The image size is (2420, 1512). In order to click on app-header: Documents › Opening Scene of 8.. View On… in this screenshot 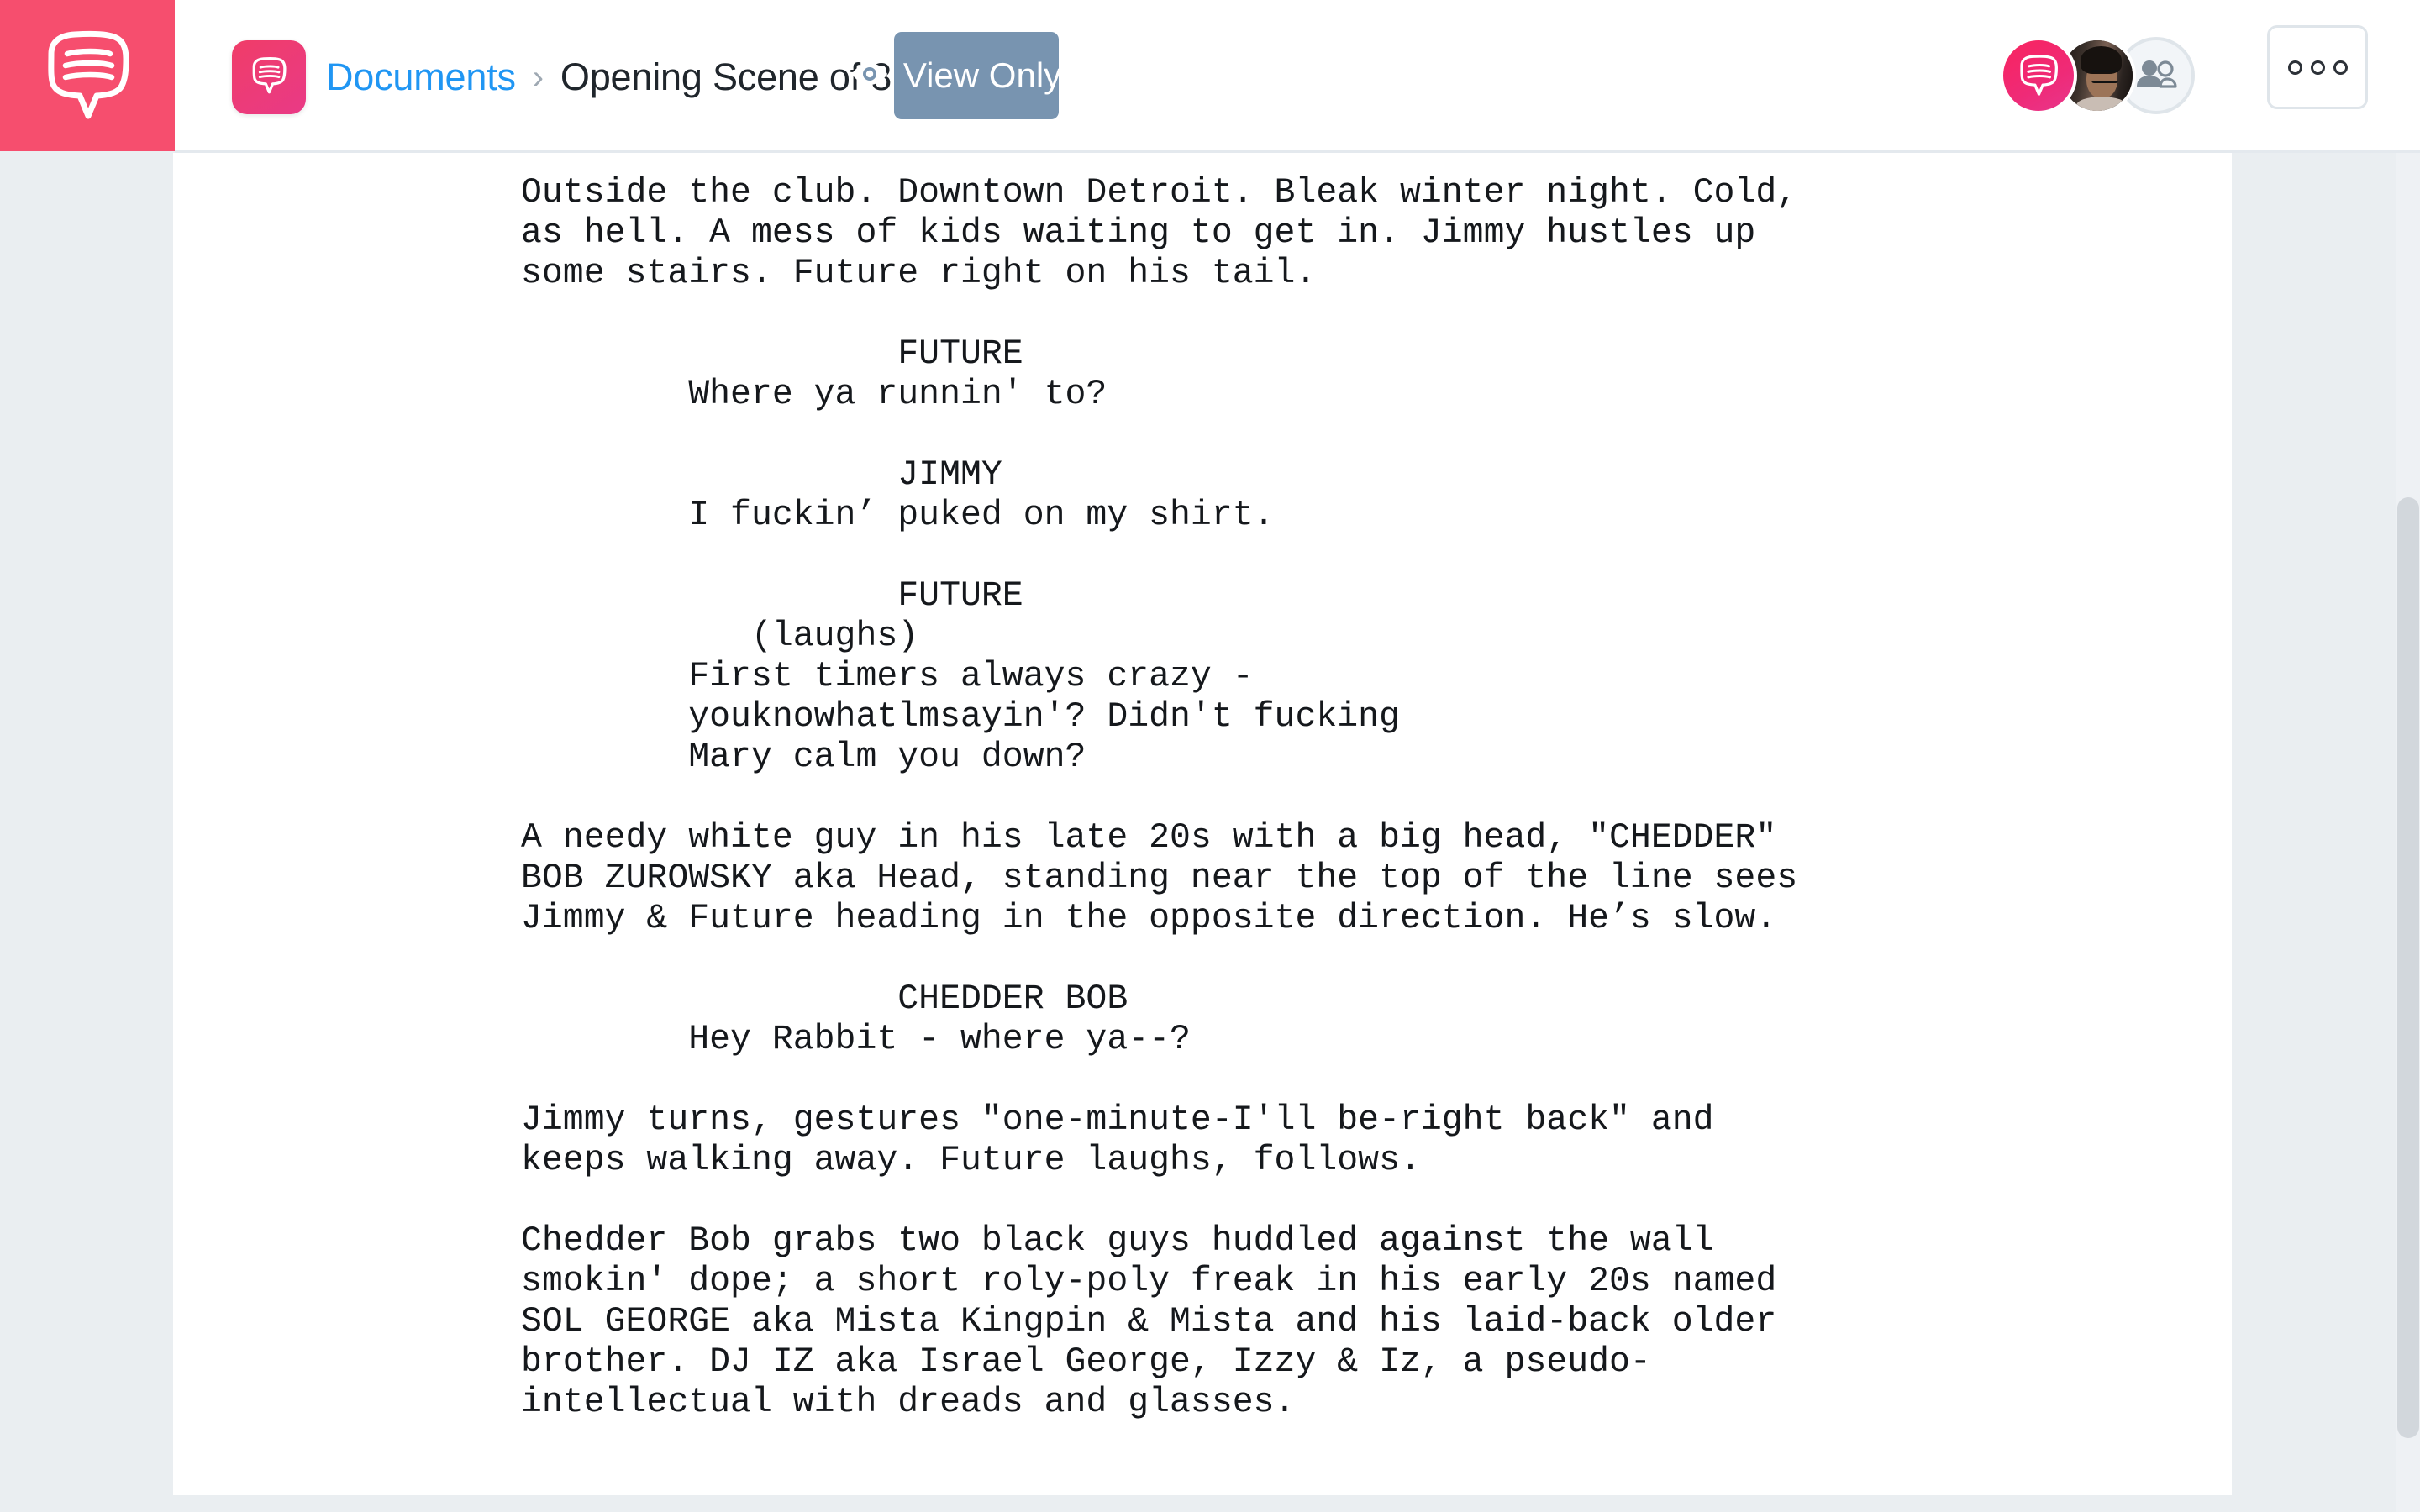, I will do `click(1210, 75)`.